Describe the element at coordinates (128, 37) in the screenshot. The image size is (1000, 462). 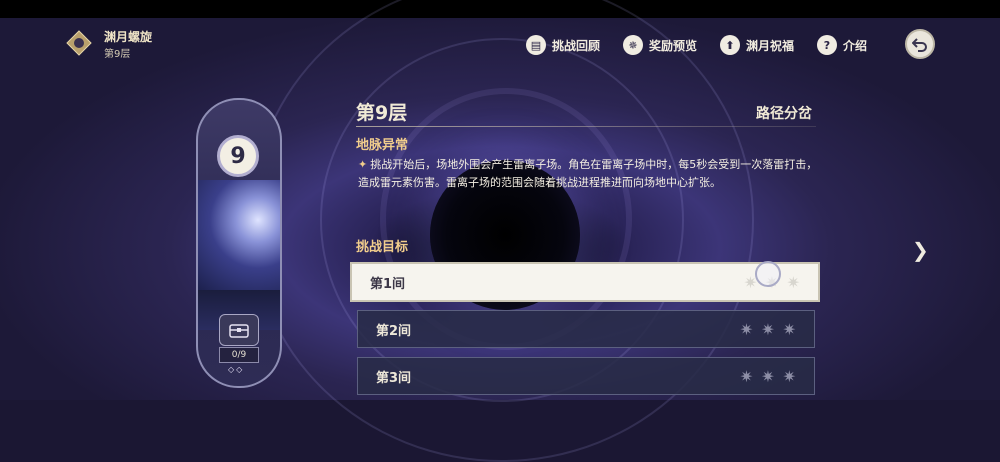
I see `mode-title: 渊月螺旋` at that location.